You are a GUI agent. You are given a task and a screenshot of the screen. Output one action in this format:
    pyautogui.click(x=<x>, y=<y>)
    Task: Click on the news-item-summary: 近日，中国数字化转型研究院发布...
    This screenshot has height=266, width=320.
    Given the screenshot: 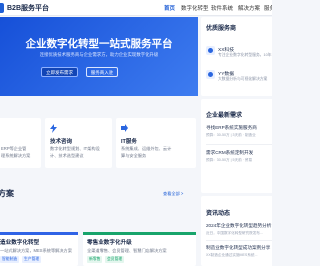 What is the action you would take?
    pyautogui.click(x=234, y=233)
    